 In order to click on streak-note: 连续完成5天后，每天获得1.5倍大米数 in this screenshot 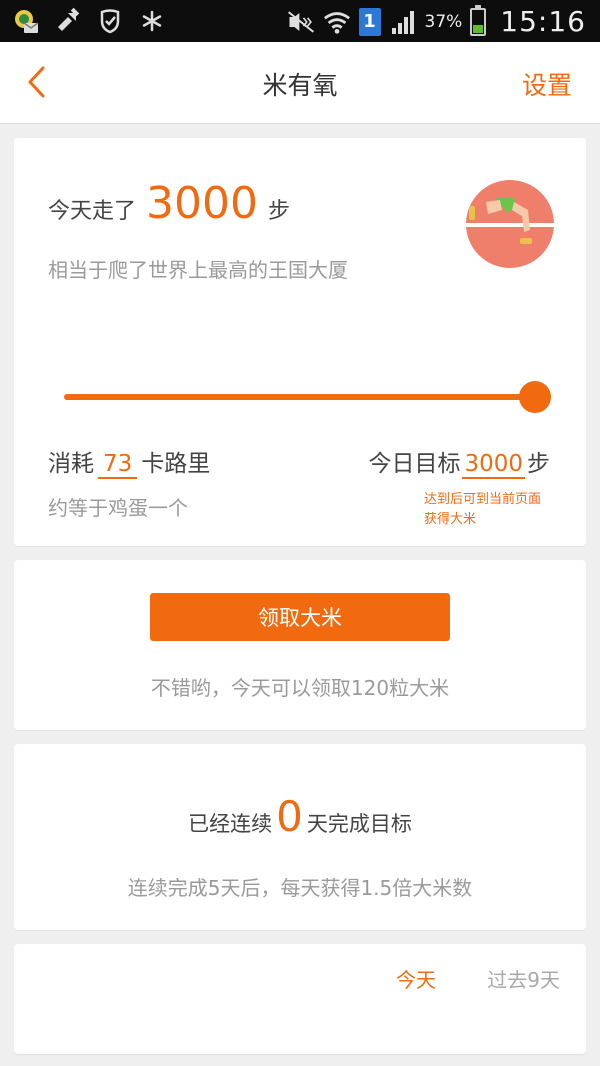, I will do `click(300, 888)`.